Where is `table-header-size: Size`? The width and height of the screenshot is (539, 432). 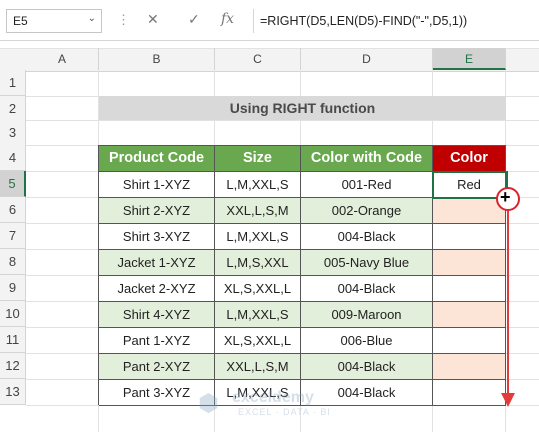 table-header-size: Size is located at coordinates (258, 159).